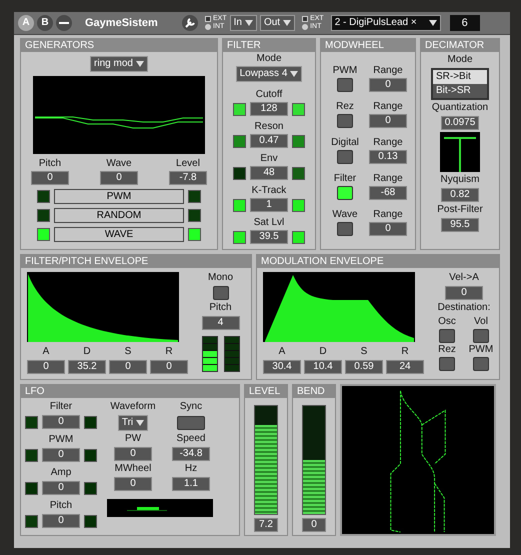 This screenshot has height=555, width=521. I want to click on mode-dropdown: Lowpass 4, so click(269, 74).